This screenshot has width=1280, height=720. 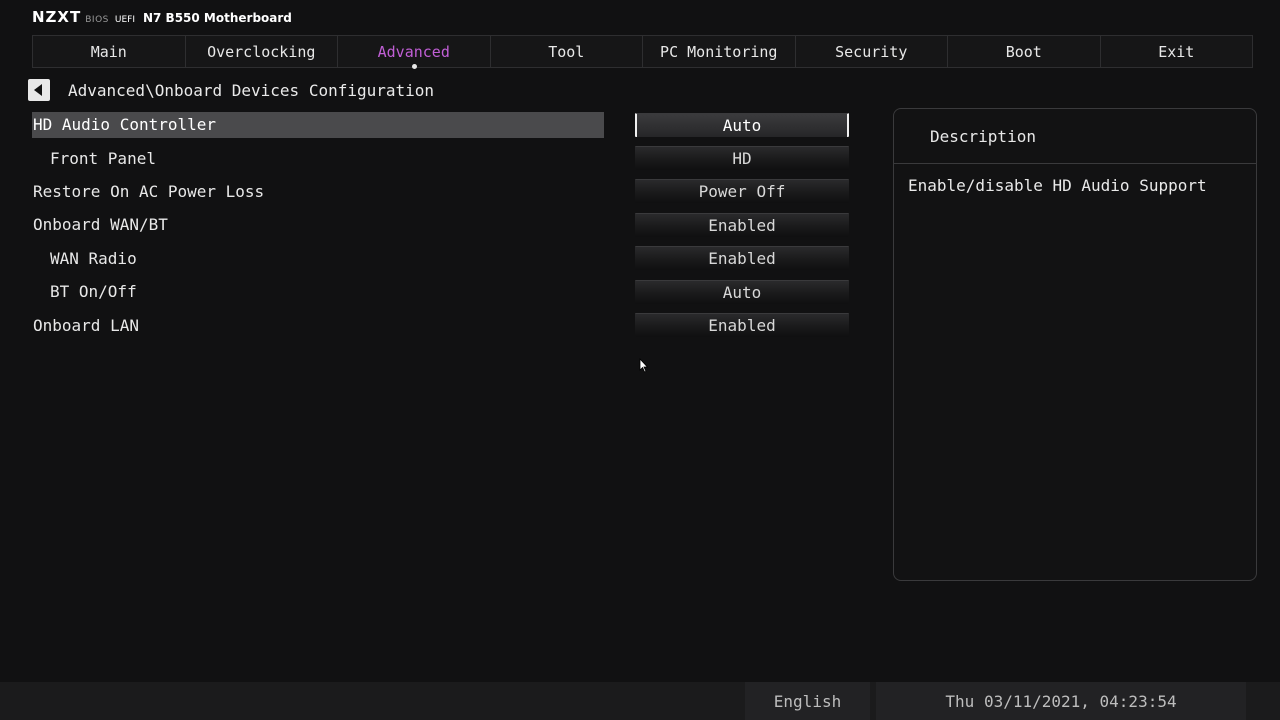 What do you see at coordinates (1057, 185) in the screenshot?
I see `description-text: Enable/disable HD Audio Support` at bounding box center [1057, 185].